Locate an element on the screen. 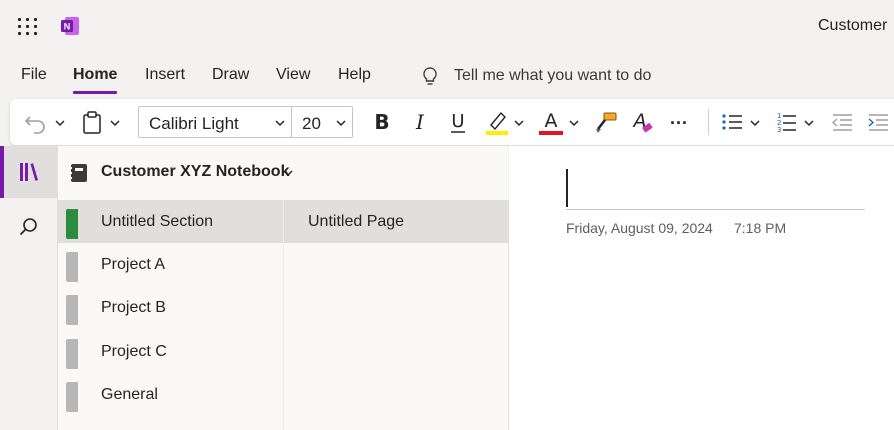 Image resolution: width=894 pixels, height=430 pixels. section-item-project-c: Project C is located at coordinates (170, 351).